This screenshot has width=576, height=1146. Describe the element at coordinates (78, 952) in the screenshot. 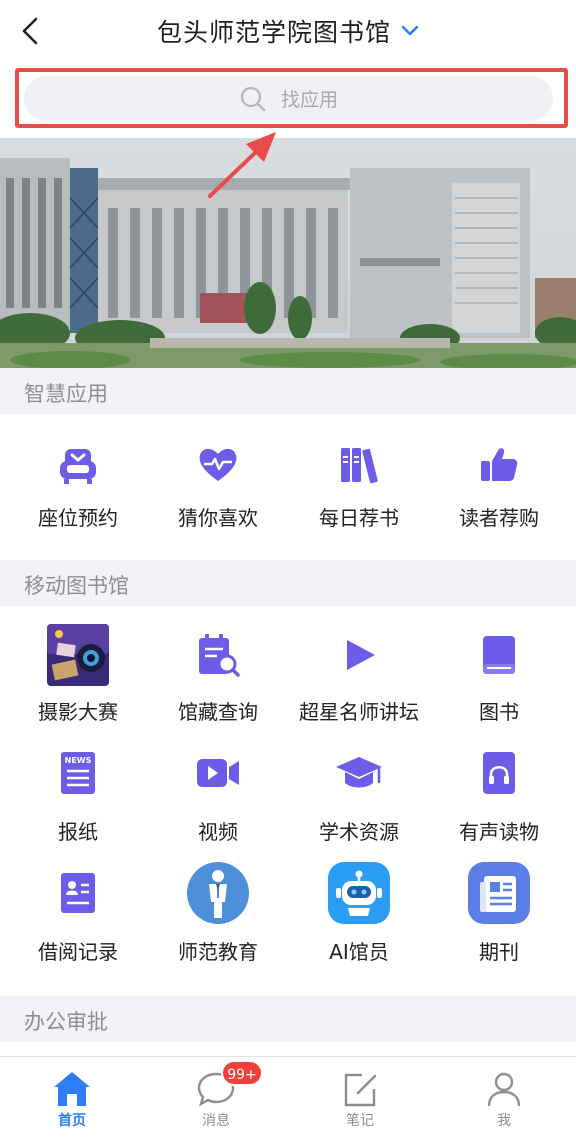

I see `app-label: 借阅记录` at that location.